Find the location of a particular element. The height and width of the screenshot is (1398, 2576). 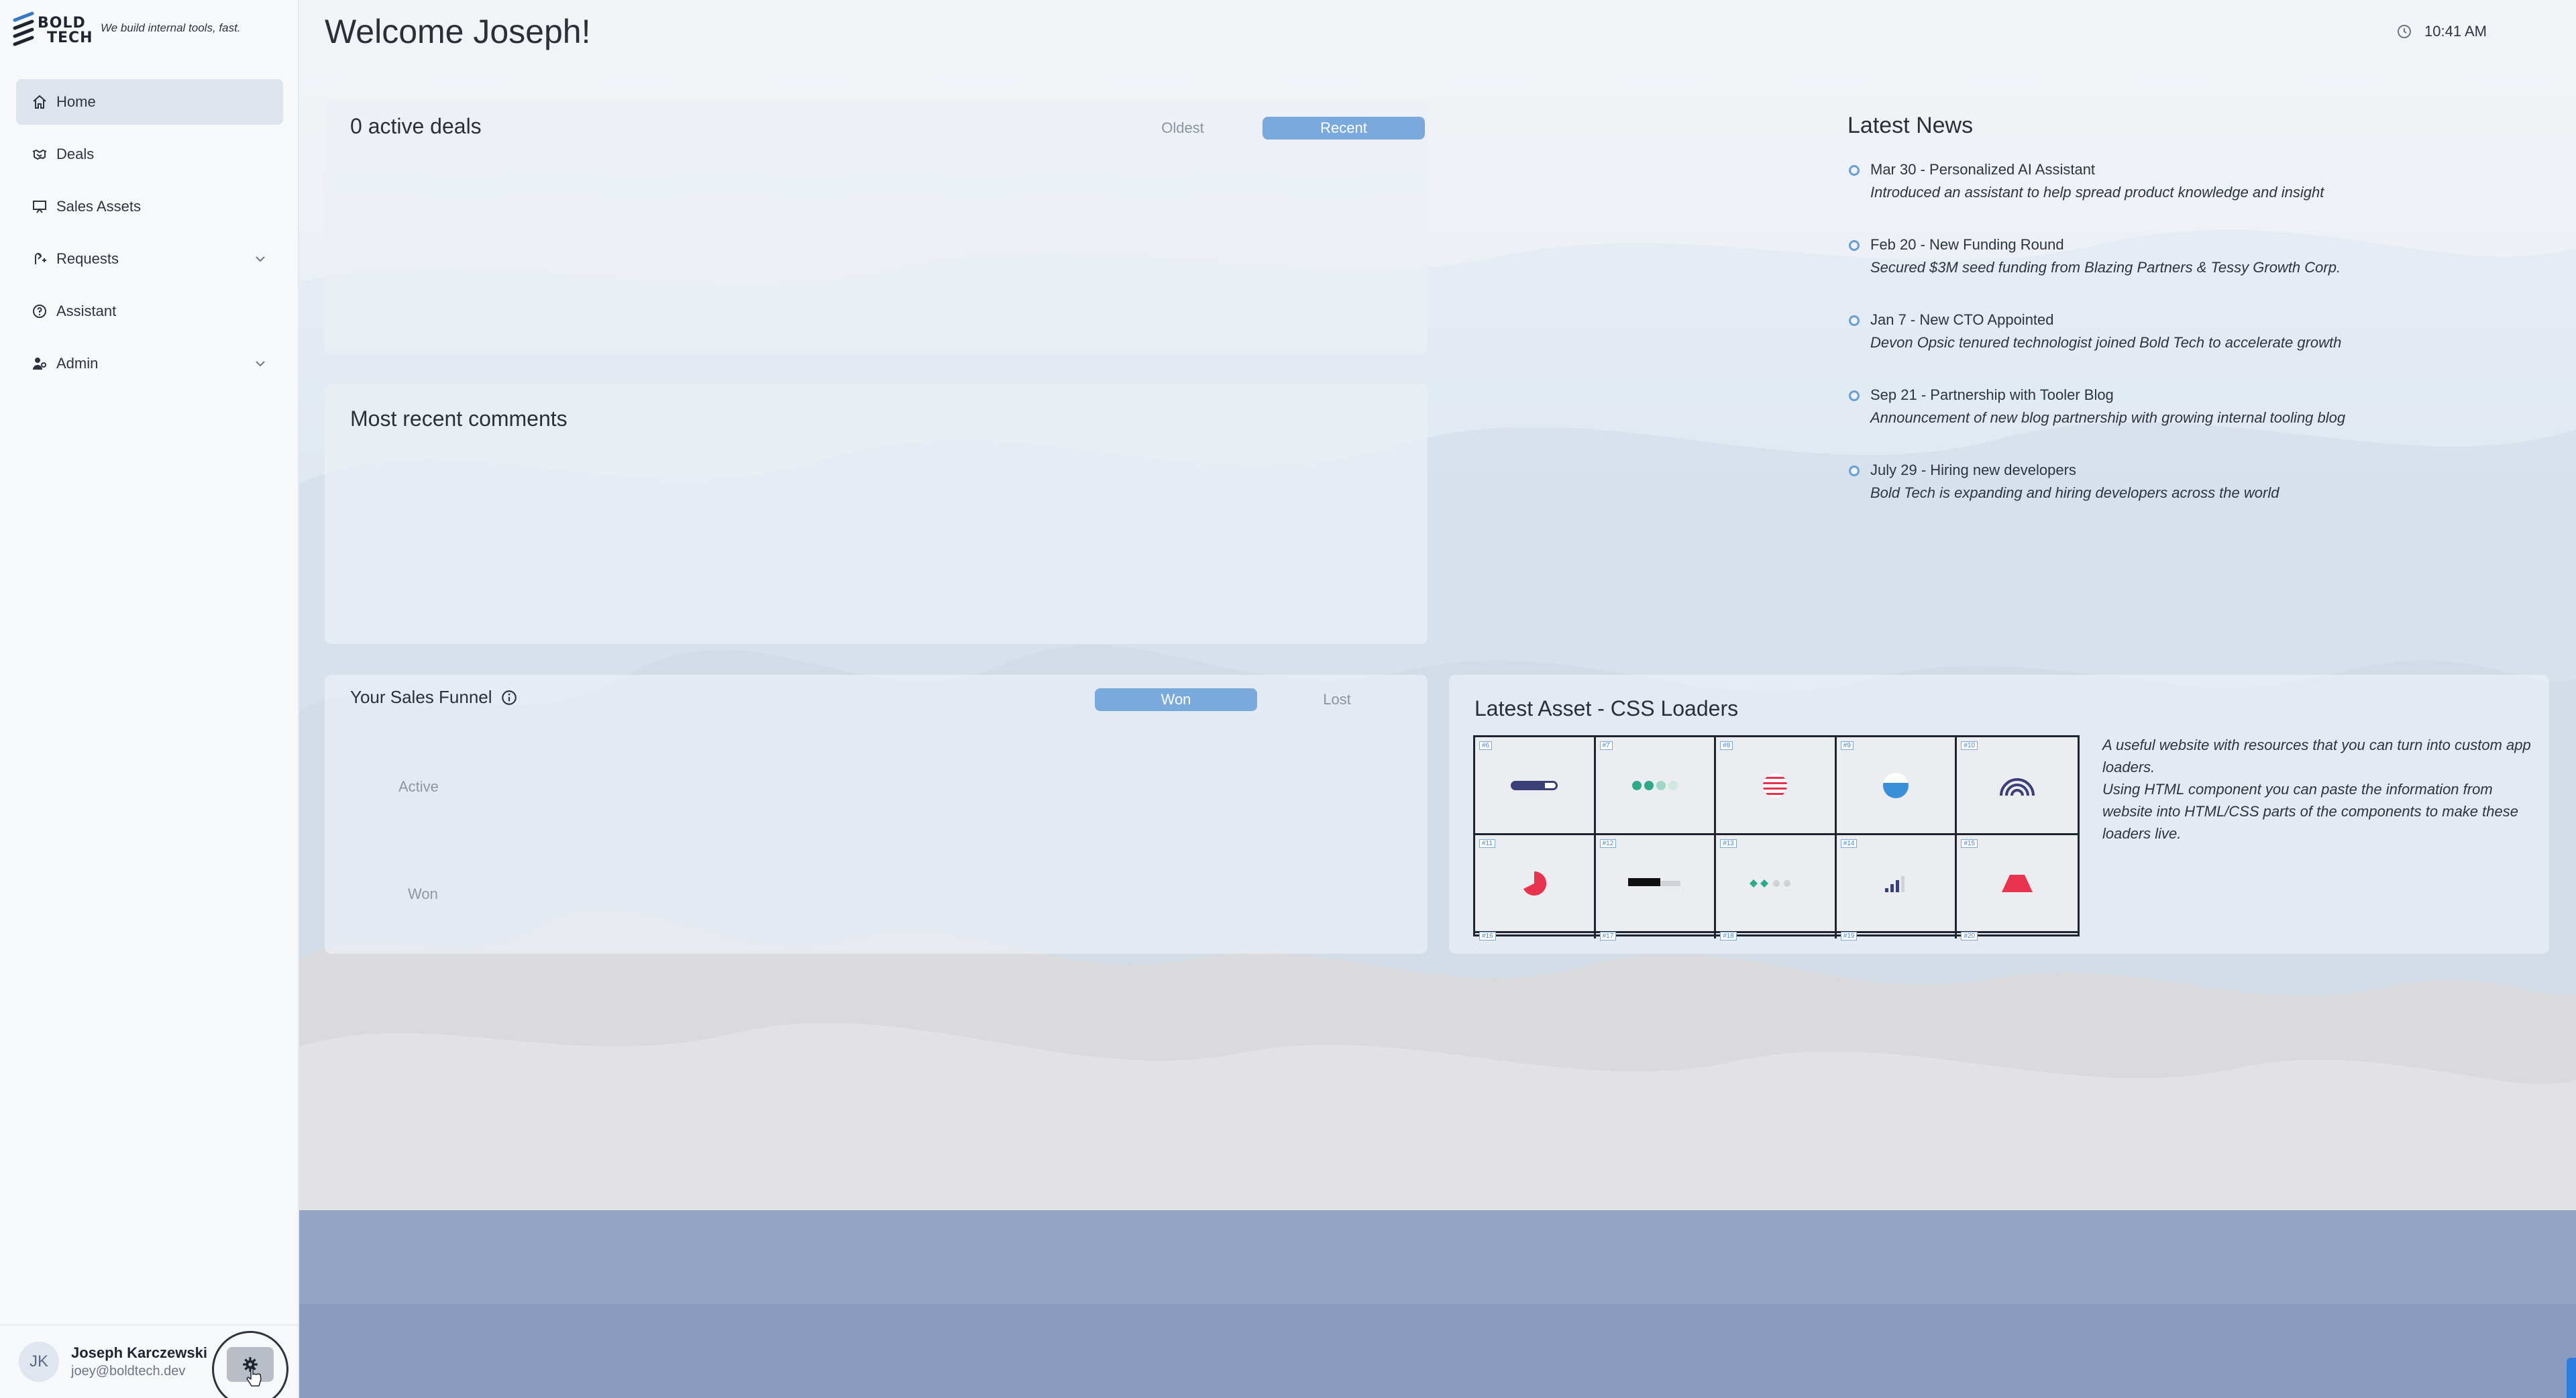

clock: 10:41 AM is located at coordinates (2441, 32).